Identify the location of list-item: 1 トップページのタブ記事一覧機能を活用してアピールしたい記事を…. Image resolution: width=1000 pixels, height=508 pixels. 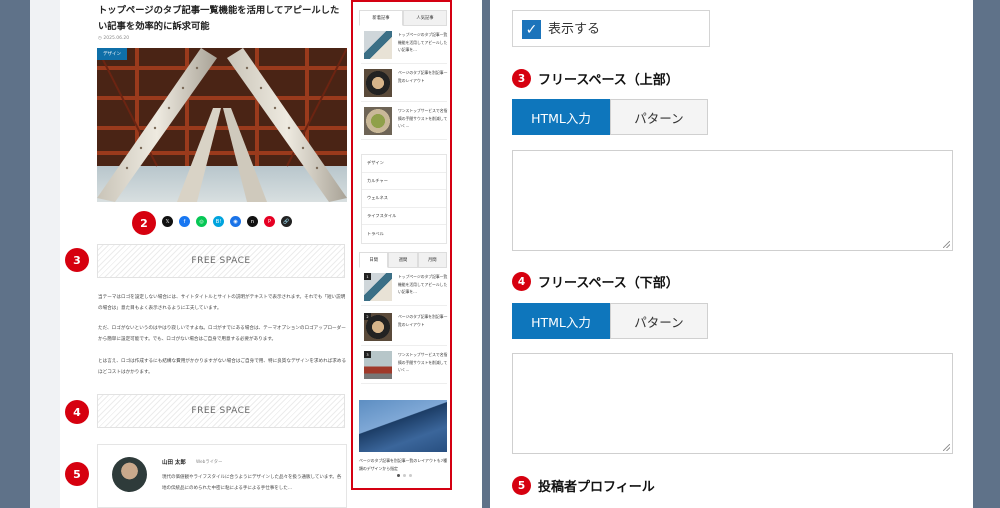
(404, 288).